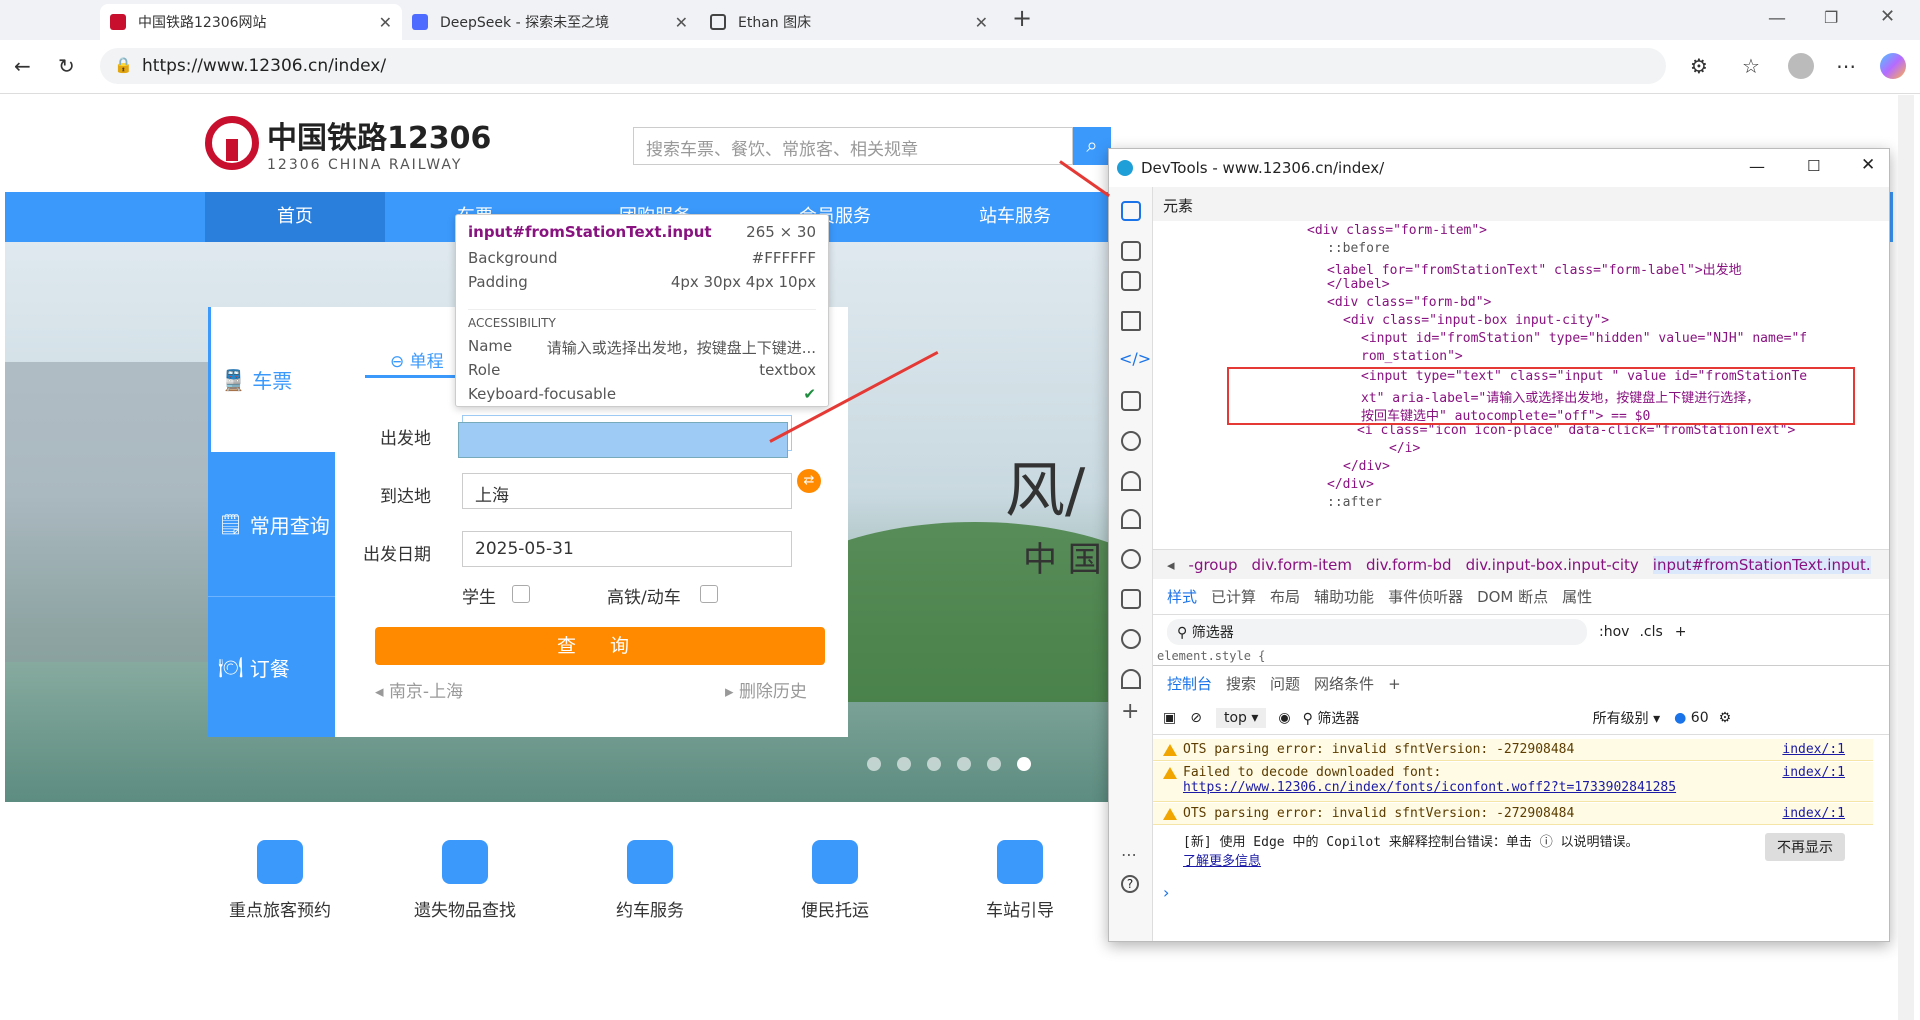 Image resolution: width=1920 pixels, height=1020 pixels. I want to click on tab-ethan: Ethan 图床 ✕, so click(849, 22).